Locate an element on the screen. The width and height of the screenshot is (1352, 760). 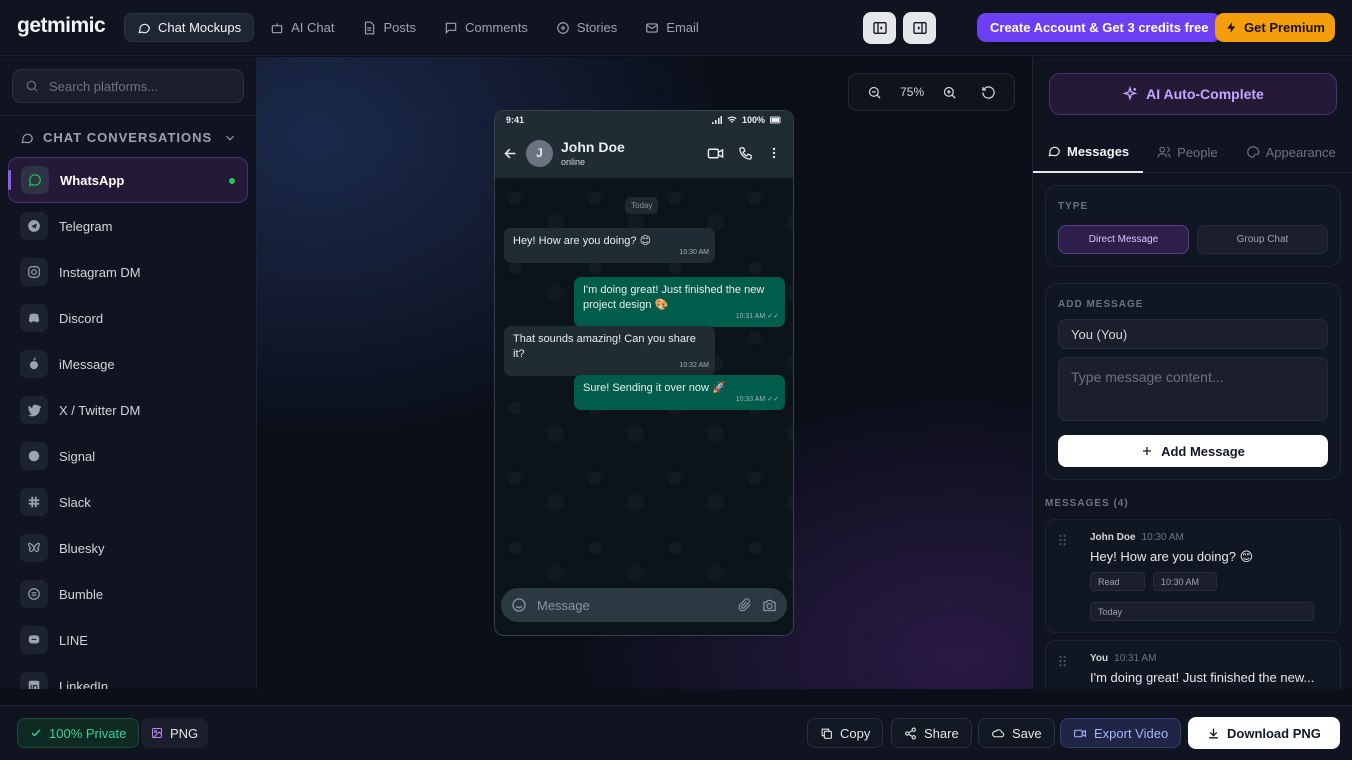
tab-messages: Messages is located at coordinates (1088, 152).